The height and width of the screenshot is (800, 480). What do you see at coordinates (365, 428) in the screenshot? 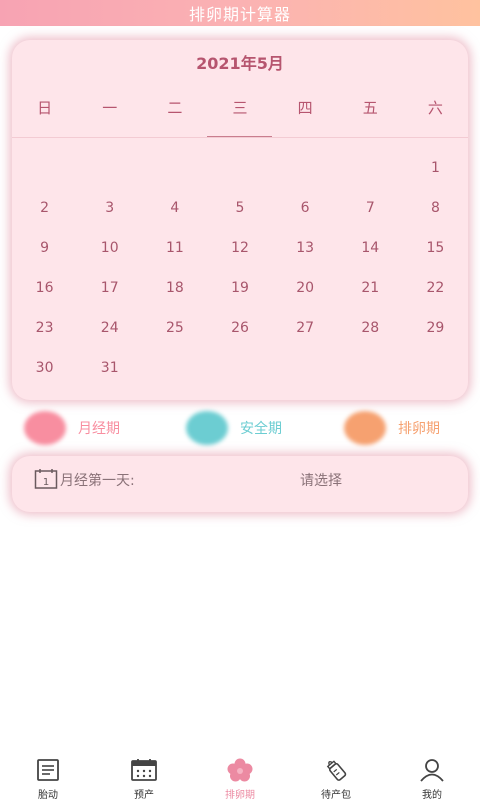
I see `legend-dot-ovulation` at bounding box center [365, 428].